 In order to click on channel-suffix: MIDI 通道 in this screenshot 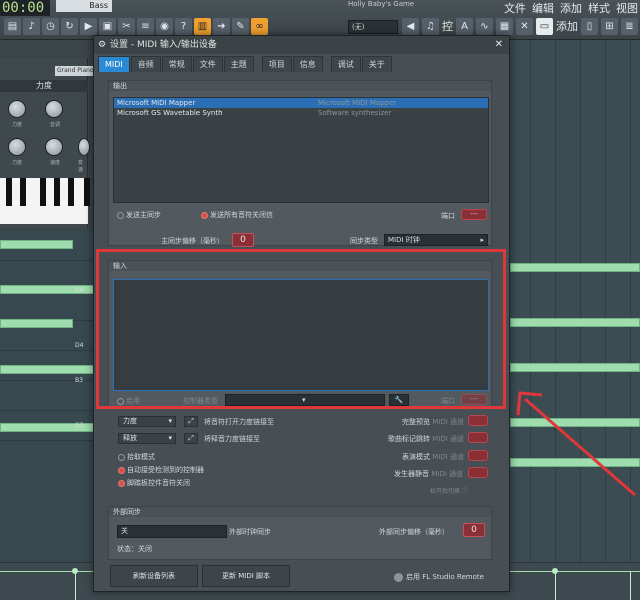, I will do `click(448, 422)`.